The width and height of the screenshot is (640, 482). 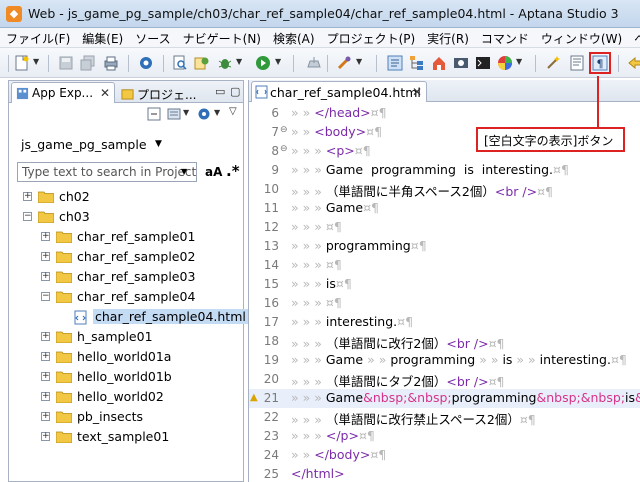 What do you see at coordinates (126, 437) in the screenshot?
I see `tree-item: + text_sample01` at bounding box center [126, 437].